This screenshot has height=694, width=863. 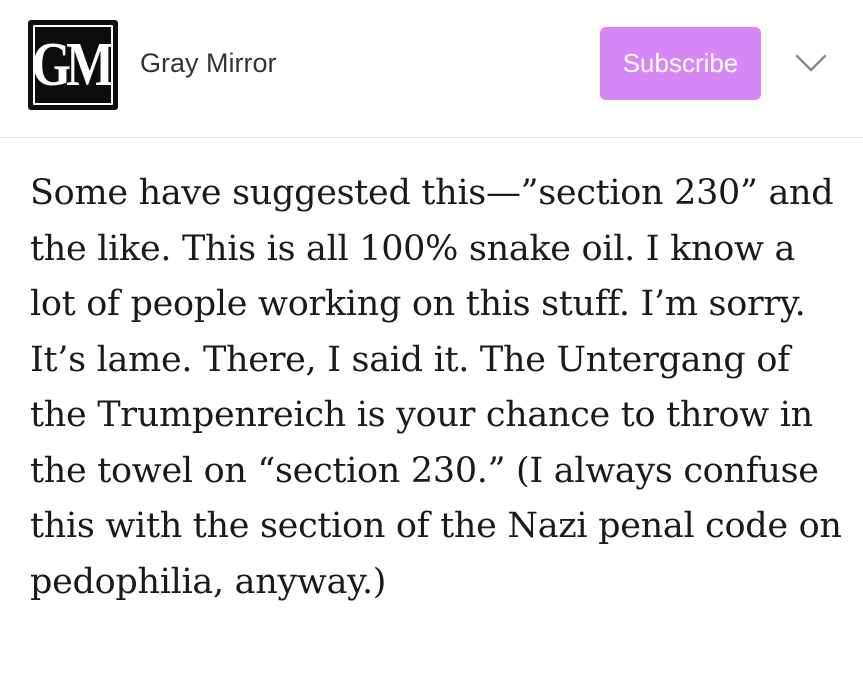 What do you see at coordinates (811, 63) in the screenshot?
I see `chevron-down-icon` at bounding box center [811, 63].